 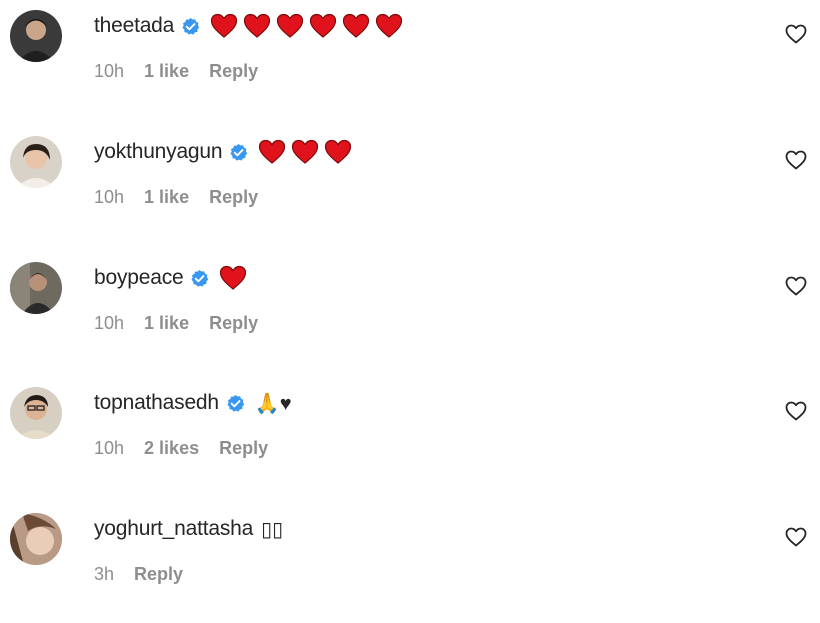 I want to click on comment-time: 3h, so click(x=104, y=574).